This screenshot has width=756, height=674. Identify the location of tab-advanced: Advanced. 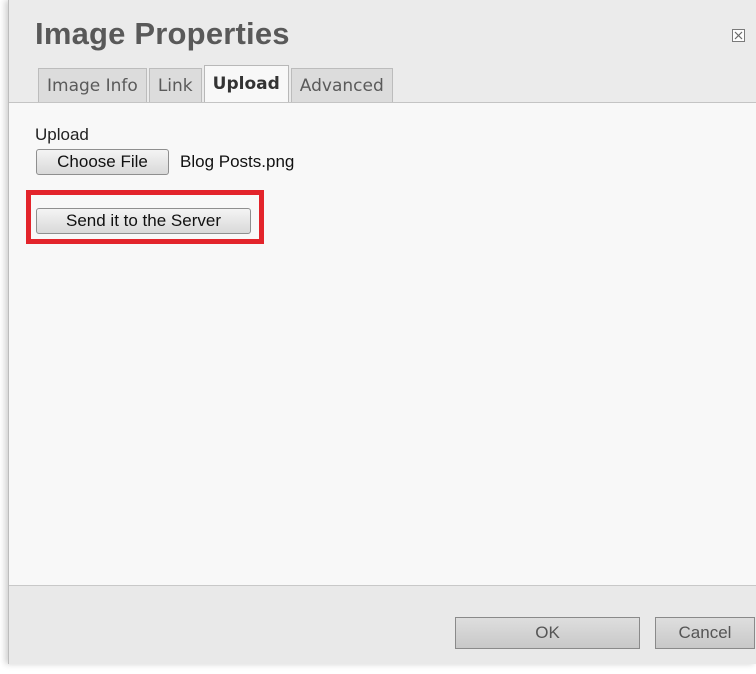
(341, 85).